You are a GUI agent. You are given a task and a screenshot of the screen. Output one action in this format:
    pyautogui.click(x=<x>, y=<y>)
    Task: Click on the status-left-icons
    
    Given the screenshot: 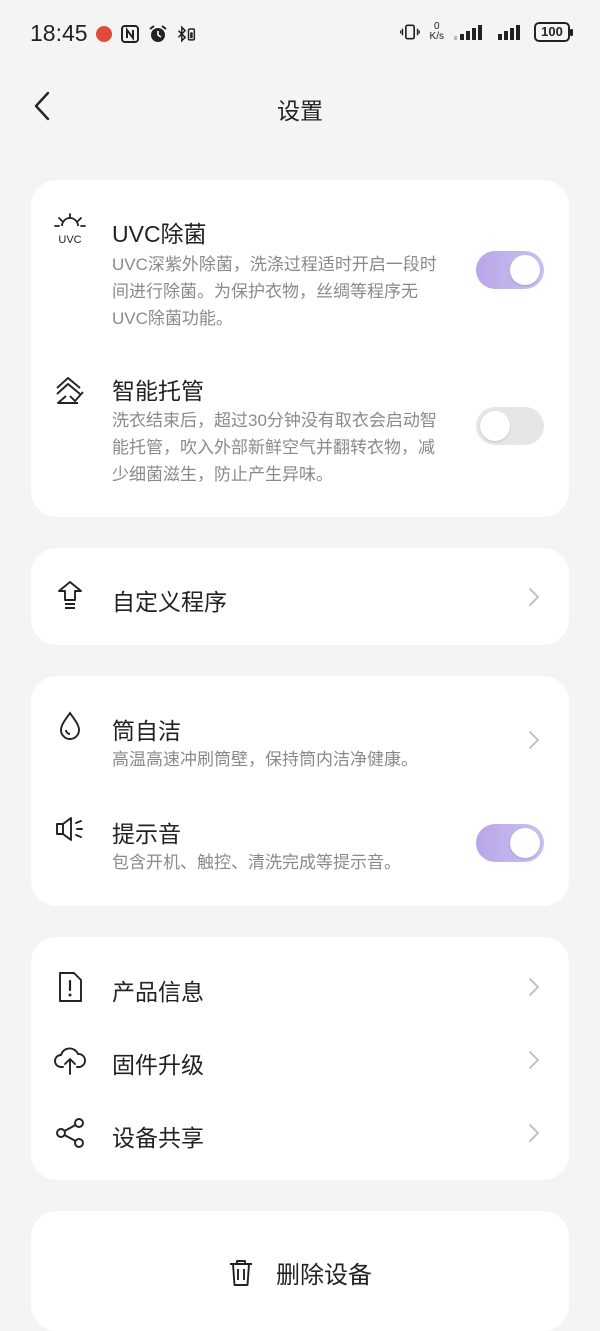 What is the action you would take?
    pyautogui.click(x=146, y=34)
    